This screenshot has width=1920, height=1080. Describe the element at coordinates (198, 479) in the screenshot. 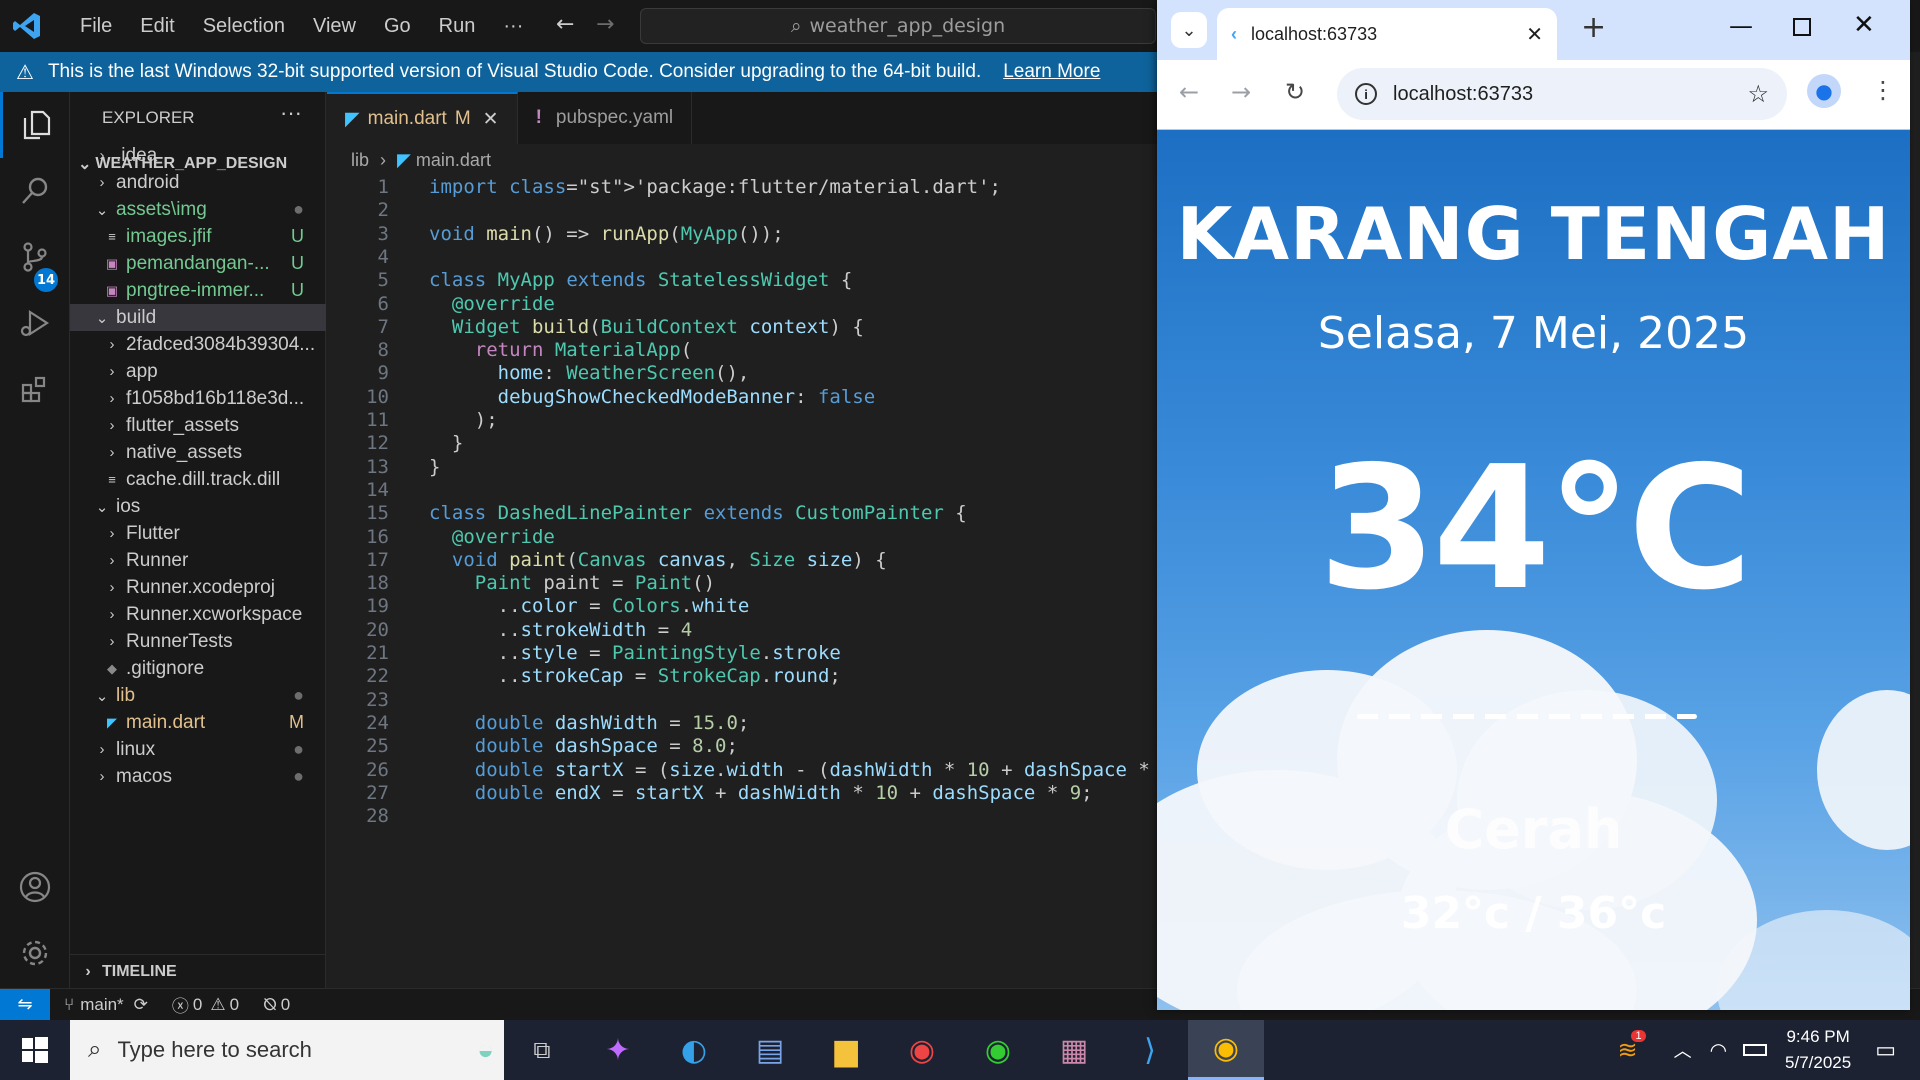

I see `tree-item: ≡ cache.dill.track.dill` at that location.